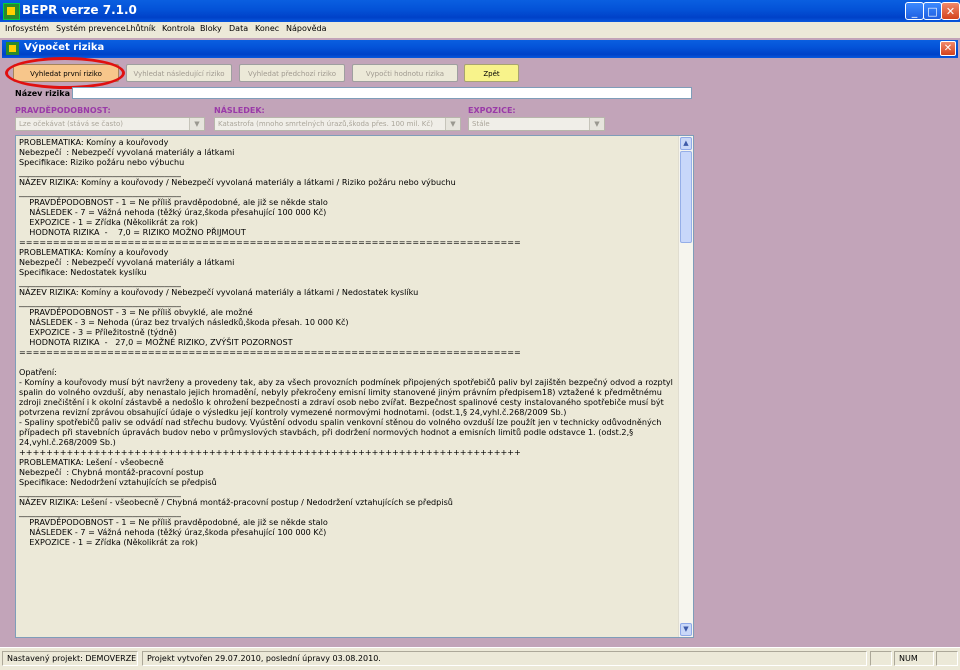  What do you see at coordinates (481, 124) in the screenshot?
I see `exposure-value: Stále` at bounding box center [481, 124].